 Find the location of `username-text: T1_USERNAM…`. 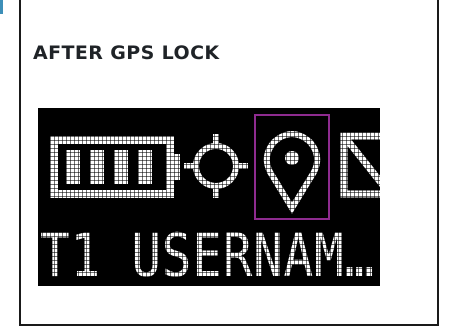

username-text: T1_USERNAM… is located at coordinates (207, 253).